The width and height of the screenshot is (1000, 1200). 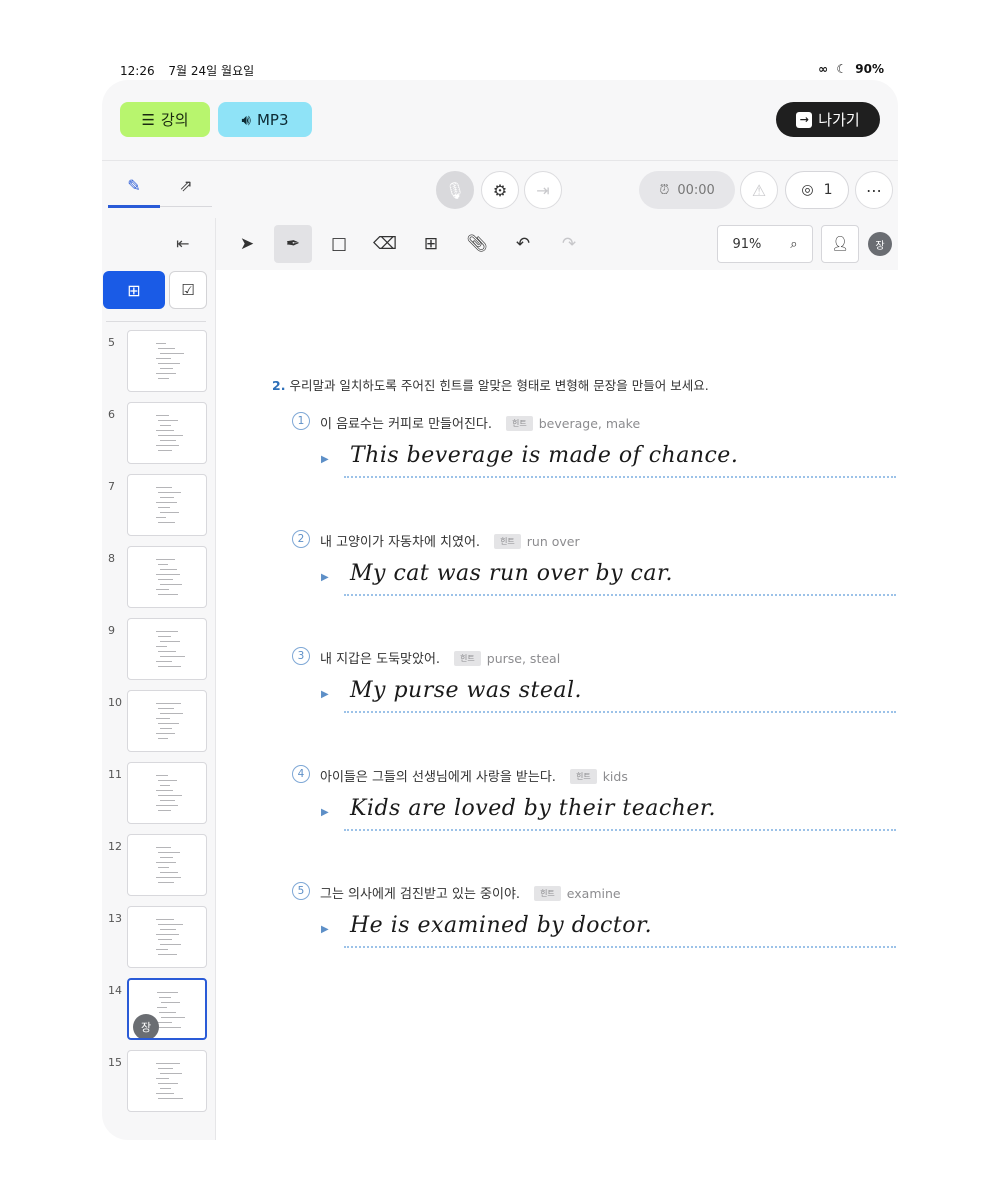 What do you see at coordinates (293, 244) in the screenshot?
I see `pen-tool: ✒` at bounding box center [293, 244].